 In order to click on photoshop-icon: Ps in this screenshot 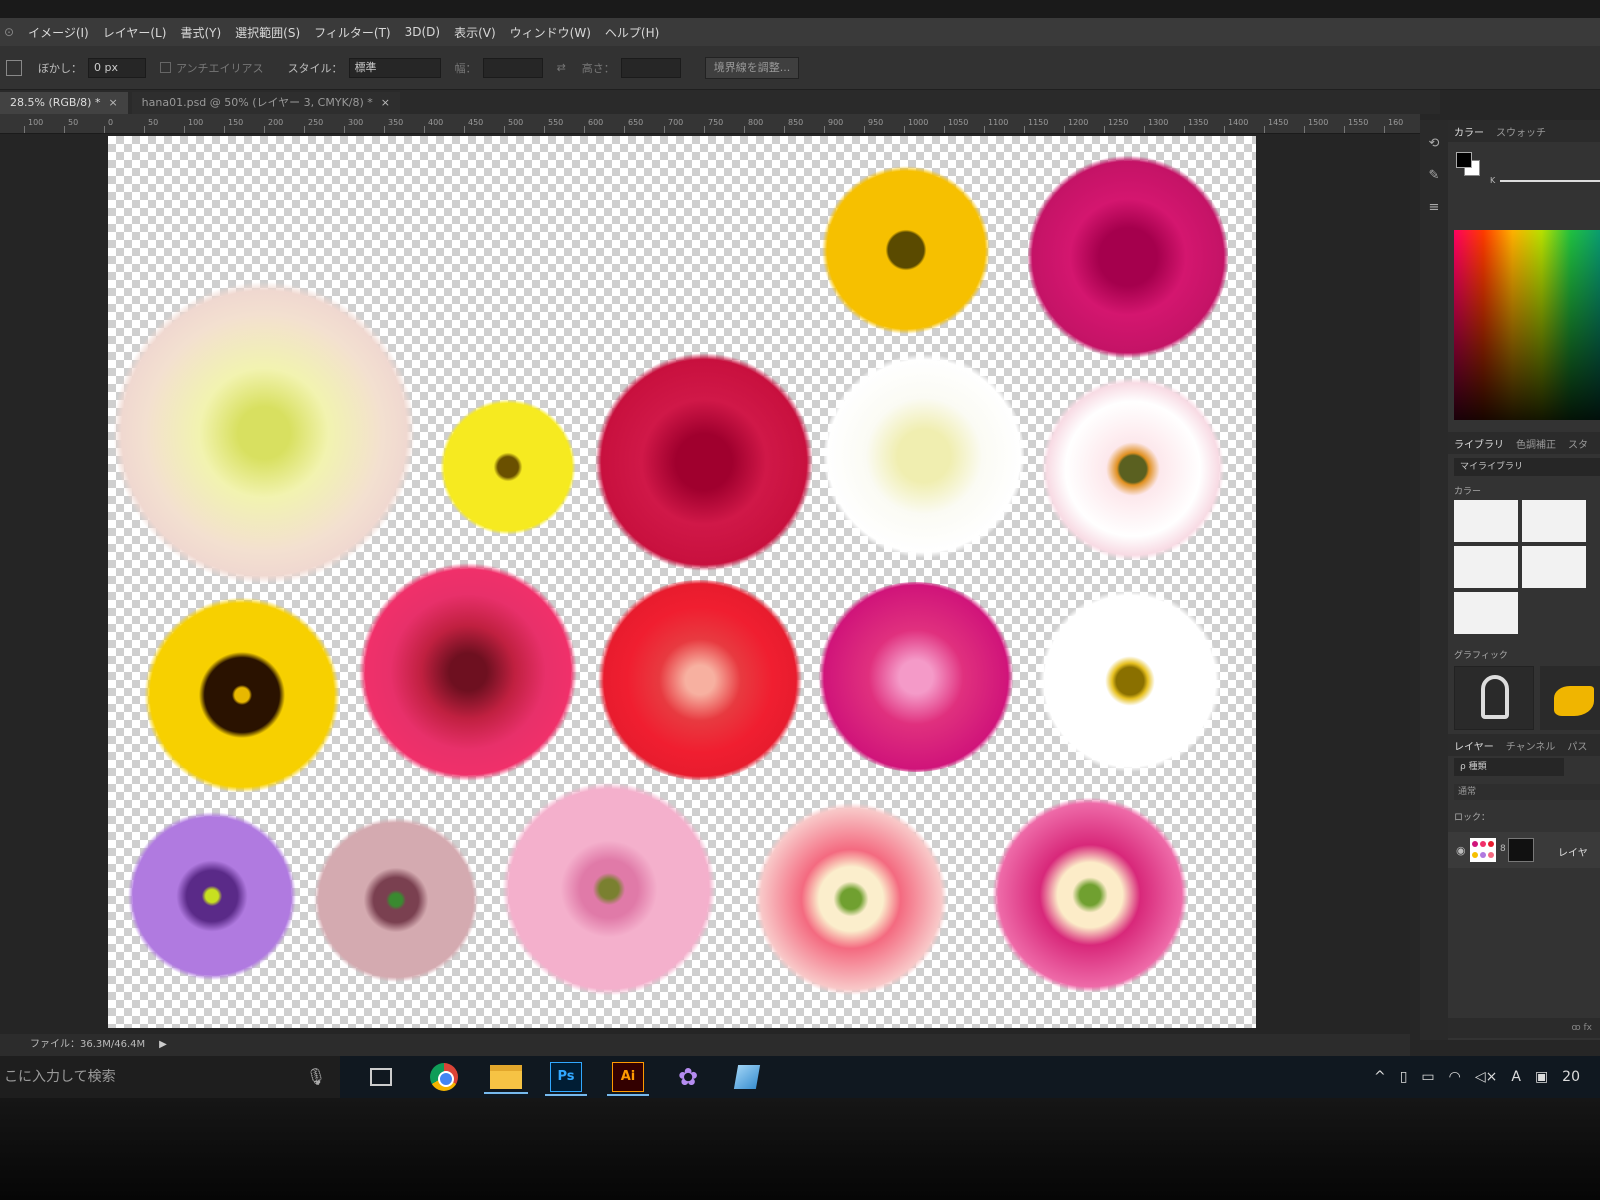, I will do `click(566, 1079)`.